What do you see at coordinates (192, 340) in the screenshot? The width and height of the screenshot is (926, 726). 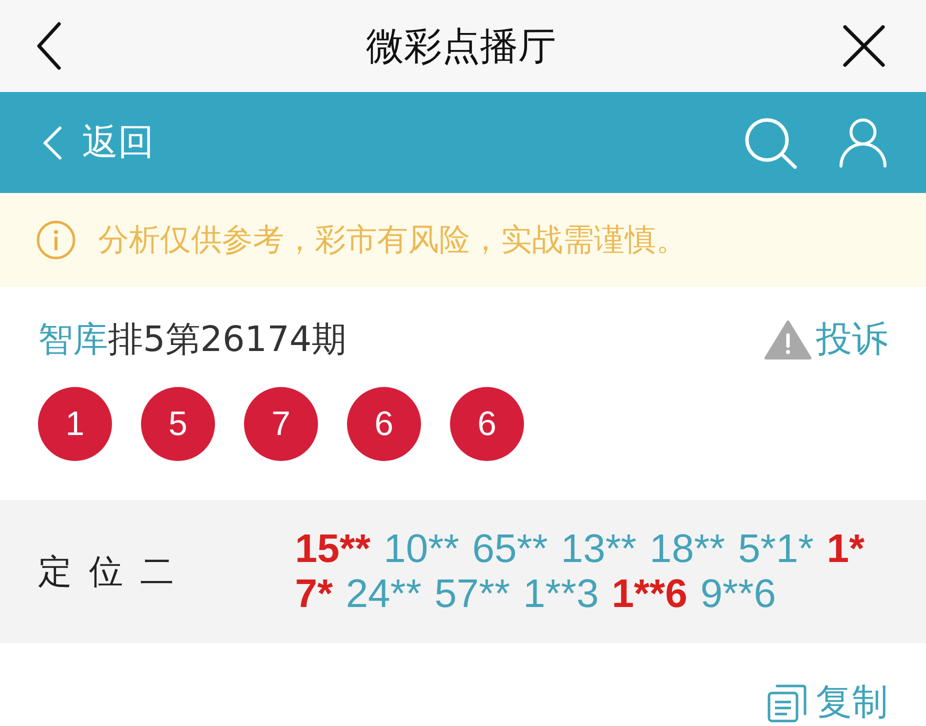 I see `issue-title: 智库排5第26174期` at bounding box center [192, 340].